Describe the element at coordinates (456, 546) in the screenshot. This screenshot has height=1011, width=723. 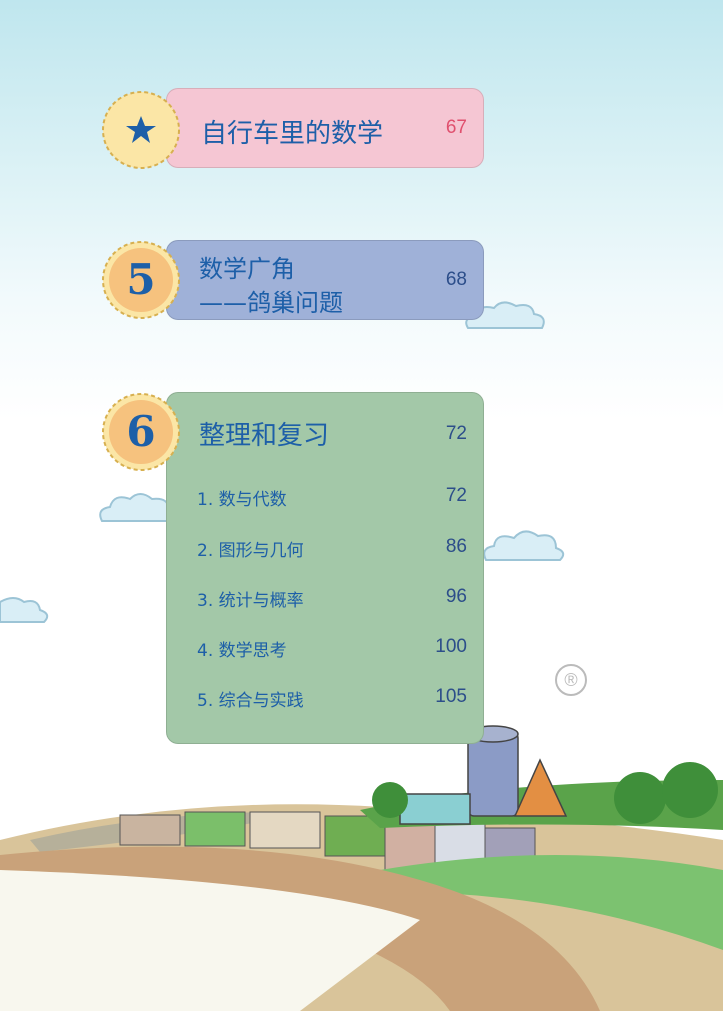
I see `item-page-number: 86` at that location.